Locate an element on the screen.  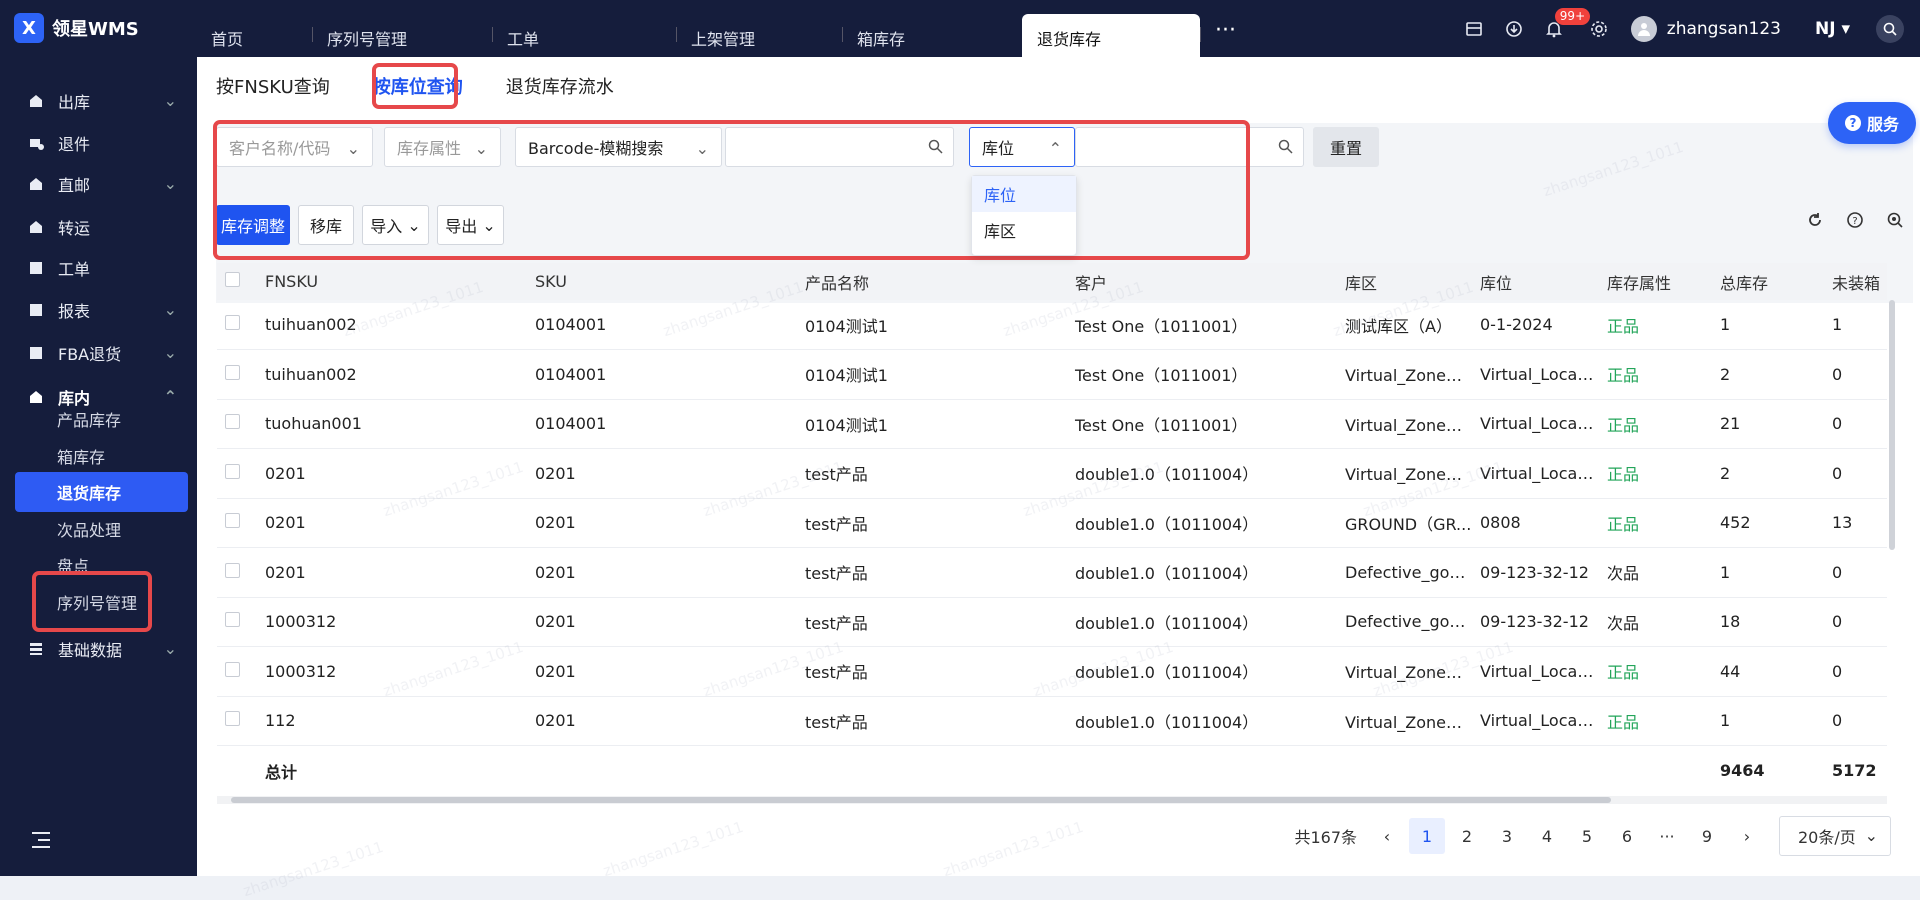
top-tab-serial: 序列号管理 is located at coordinates (402, 35).